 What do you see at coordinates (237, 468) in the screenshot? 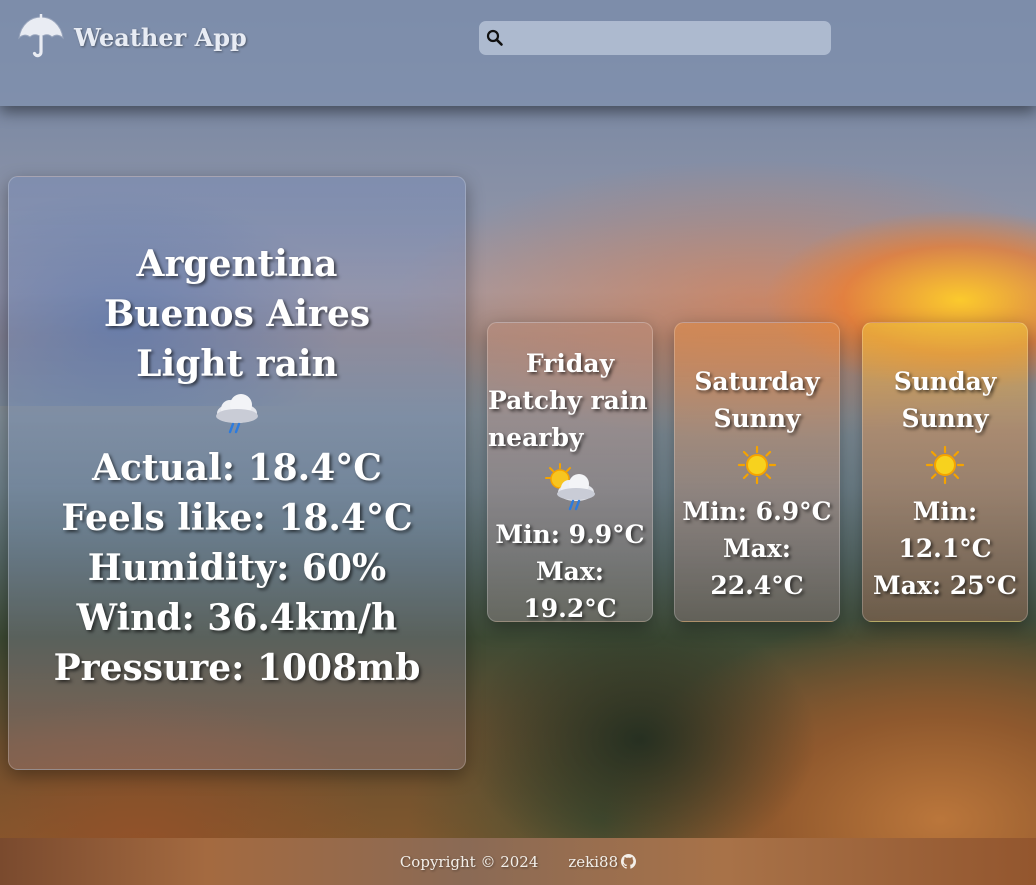
I see `actual-temperature: Actual: 18.4°C` at bounding box center [237, 468].